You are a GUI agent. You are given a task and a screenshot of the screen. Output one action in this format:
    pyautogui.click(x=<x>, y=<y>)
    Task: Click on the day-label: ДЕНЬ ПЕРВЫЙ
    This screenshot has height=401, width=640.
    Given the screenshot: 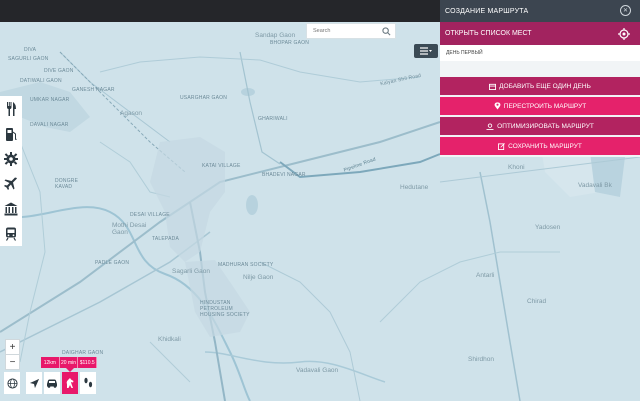 What is the action you would take?
    pyautogui.click(x=540, y=53)
    